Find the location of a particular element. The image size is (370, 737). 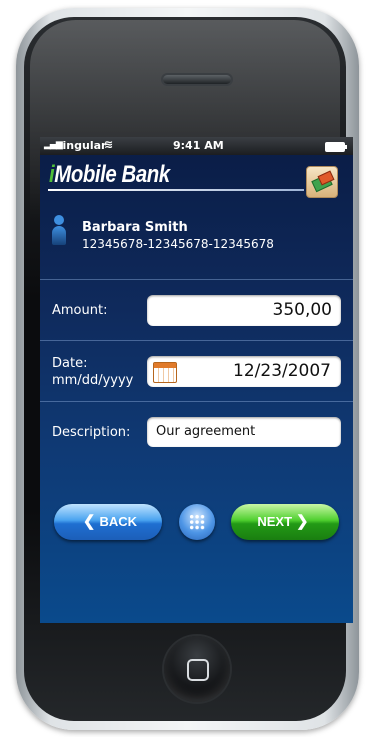

battery-icon is located at coordinates (336, 147).